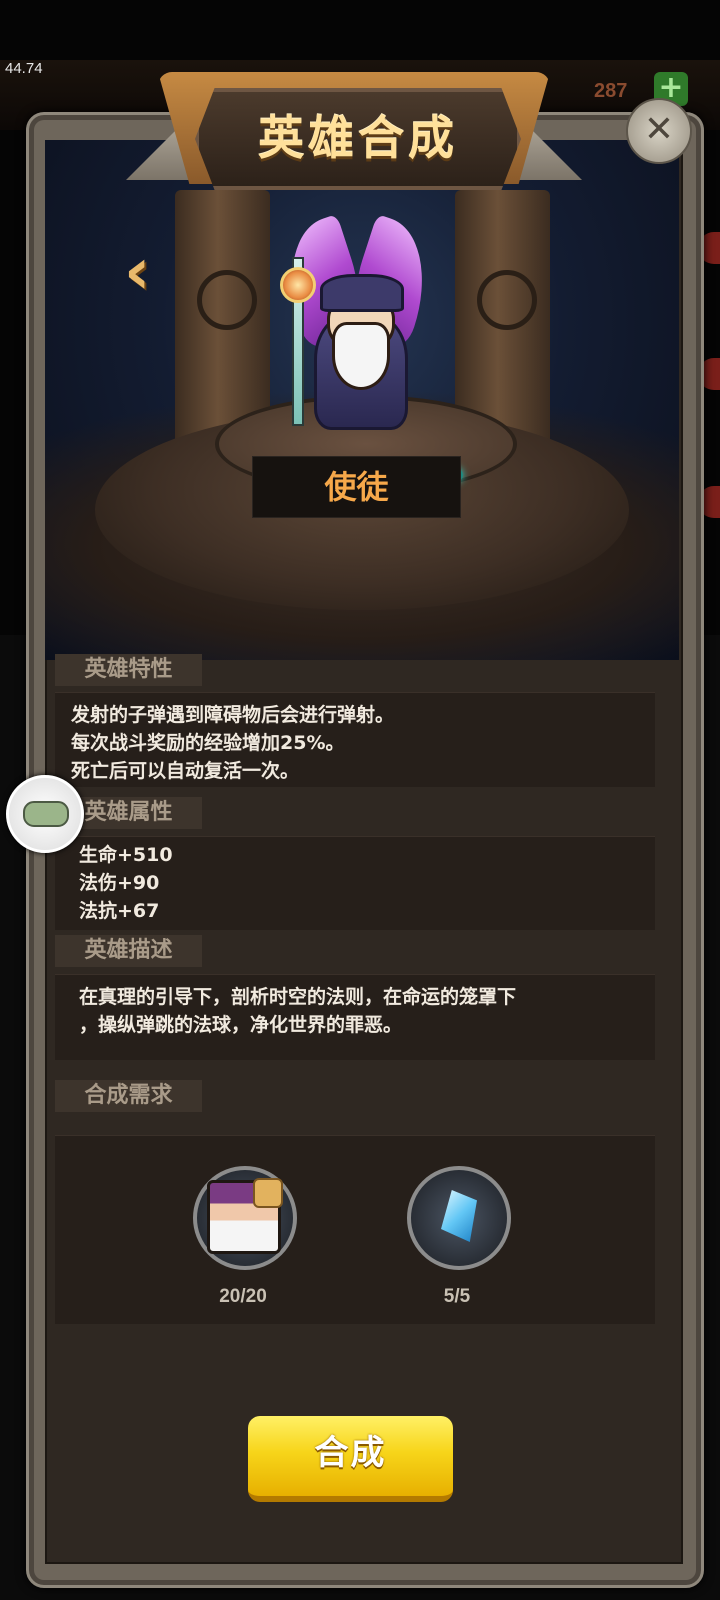  I want to click on page-title: 英雄合成, so click(358, 139).